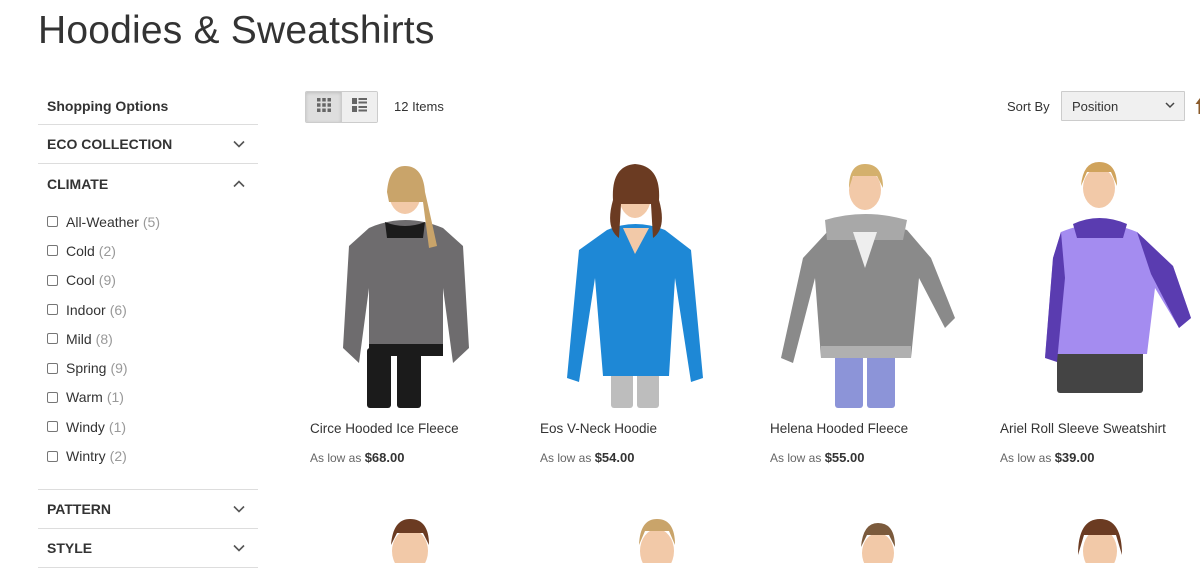 This screenshot has height=568, width=1200. Describe the element at coordinates (152, 250) in the screenshot. I see `climate-option-cold: Cold(2)` at that location.